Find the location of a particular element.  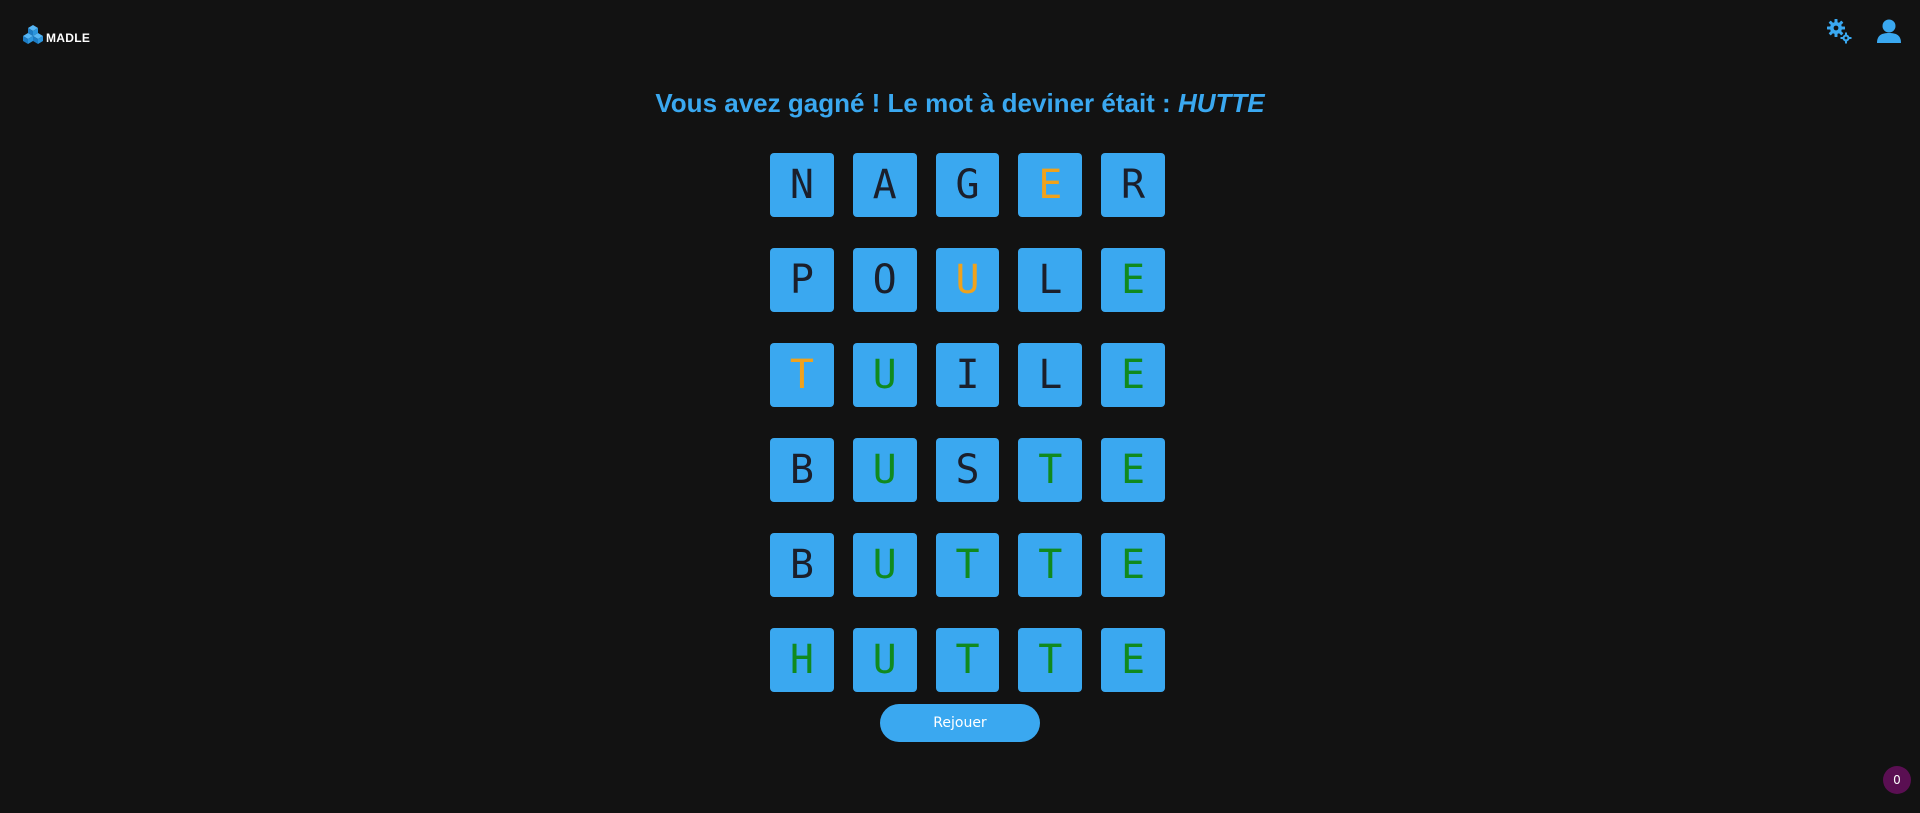

letter-tile-absent: S is located at coordinates (967, 470).